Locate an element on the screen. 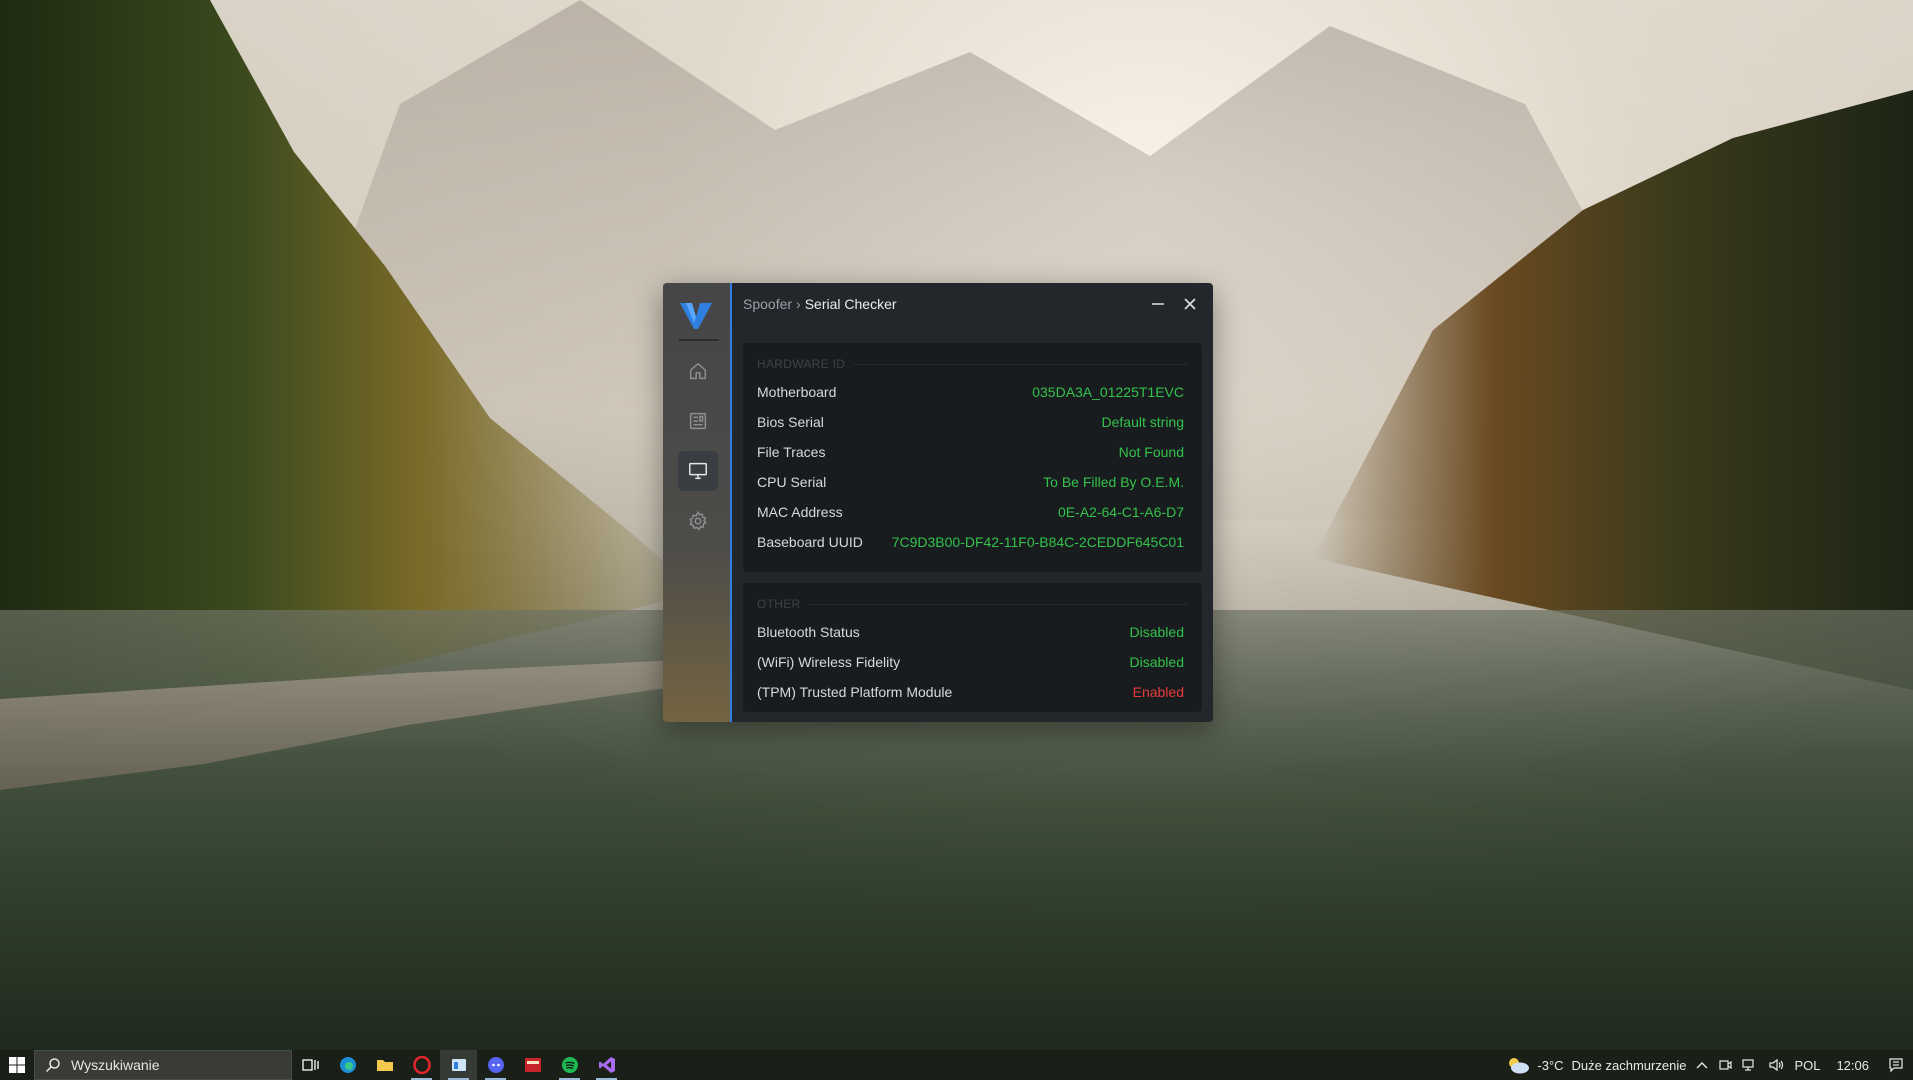  taskbar-app-current is located at coordinates (458, 1065).